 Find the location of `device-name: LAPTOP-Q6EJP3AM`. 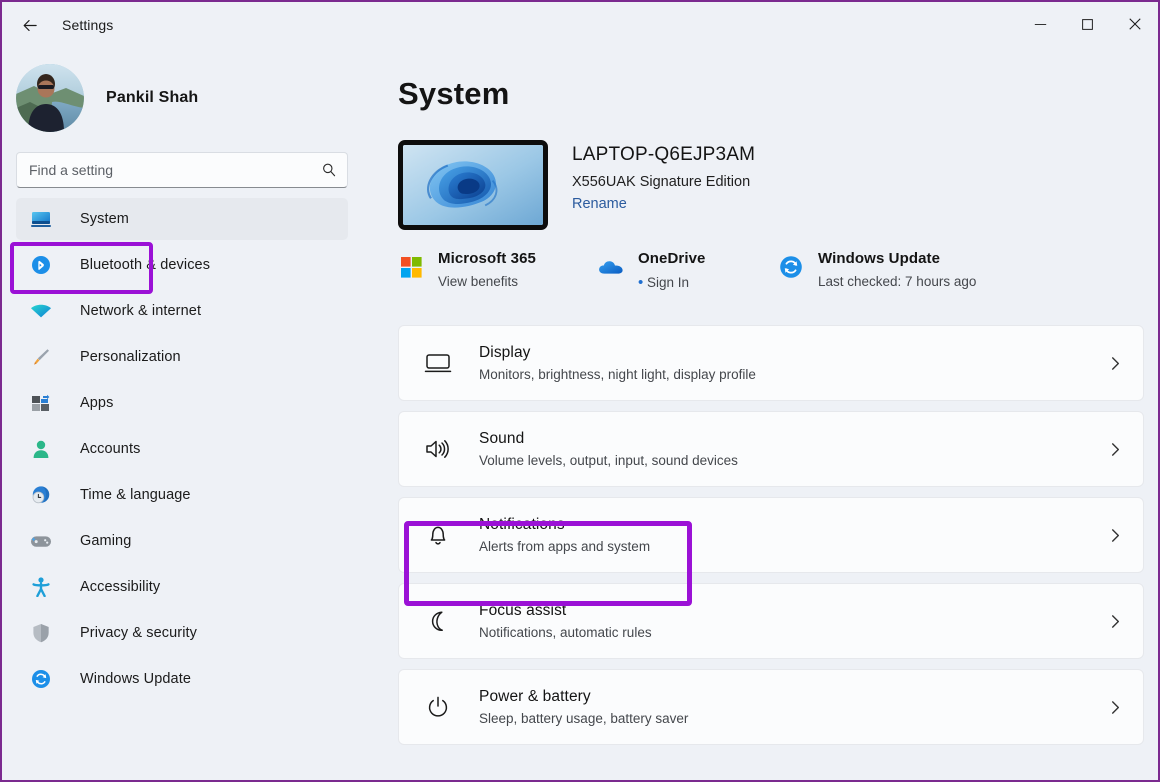

device-name: LAPTOP-Q6EJP3AM is located at coordinates (664, 154).